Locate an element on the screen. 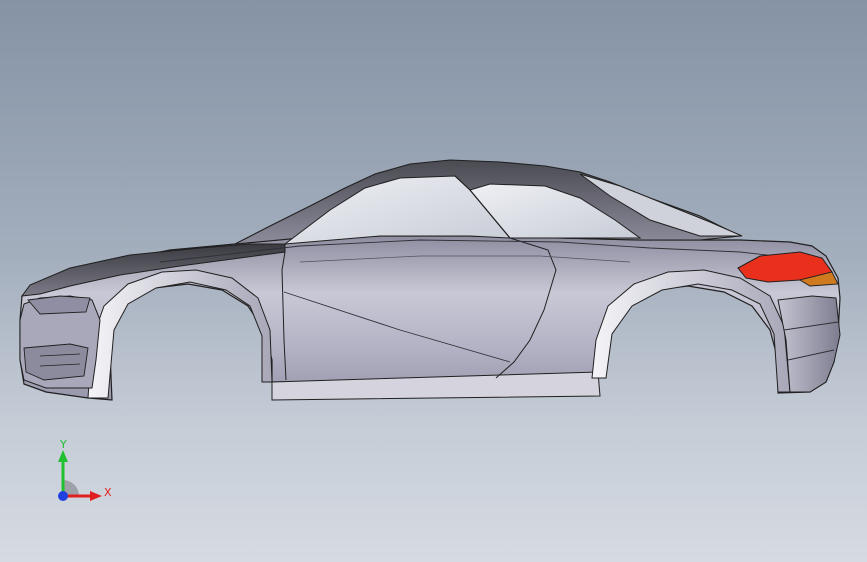  front-grille is located at coordinates (56, 362).